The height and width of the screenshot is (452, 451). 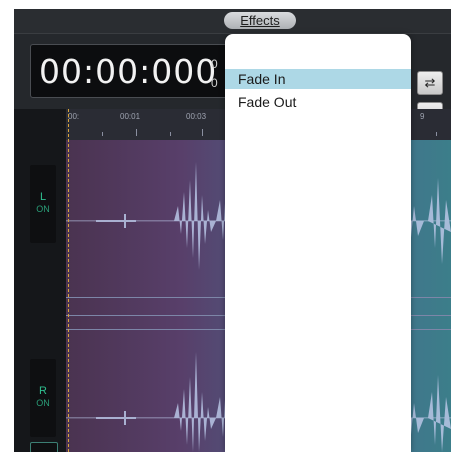 What do you see at coordinates (422, 116) in the screenshot?
I see `ruler-label-end: 9` at bounding box center [422, 116].